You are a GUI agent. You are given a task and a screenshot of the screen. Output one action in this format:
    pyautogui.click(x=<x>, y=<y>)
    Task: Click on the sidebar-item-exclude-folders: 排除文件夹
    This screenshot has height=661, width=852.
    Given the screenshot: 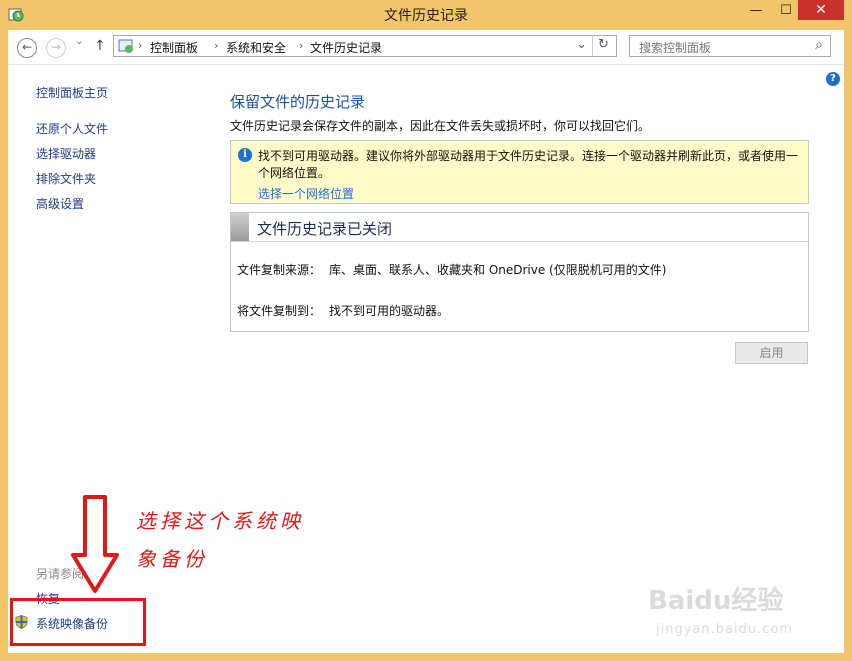 What is the action you would take?
    pyautogui.click(x=66, y=178)
    